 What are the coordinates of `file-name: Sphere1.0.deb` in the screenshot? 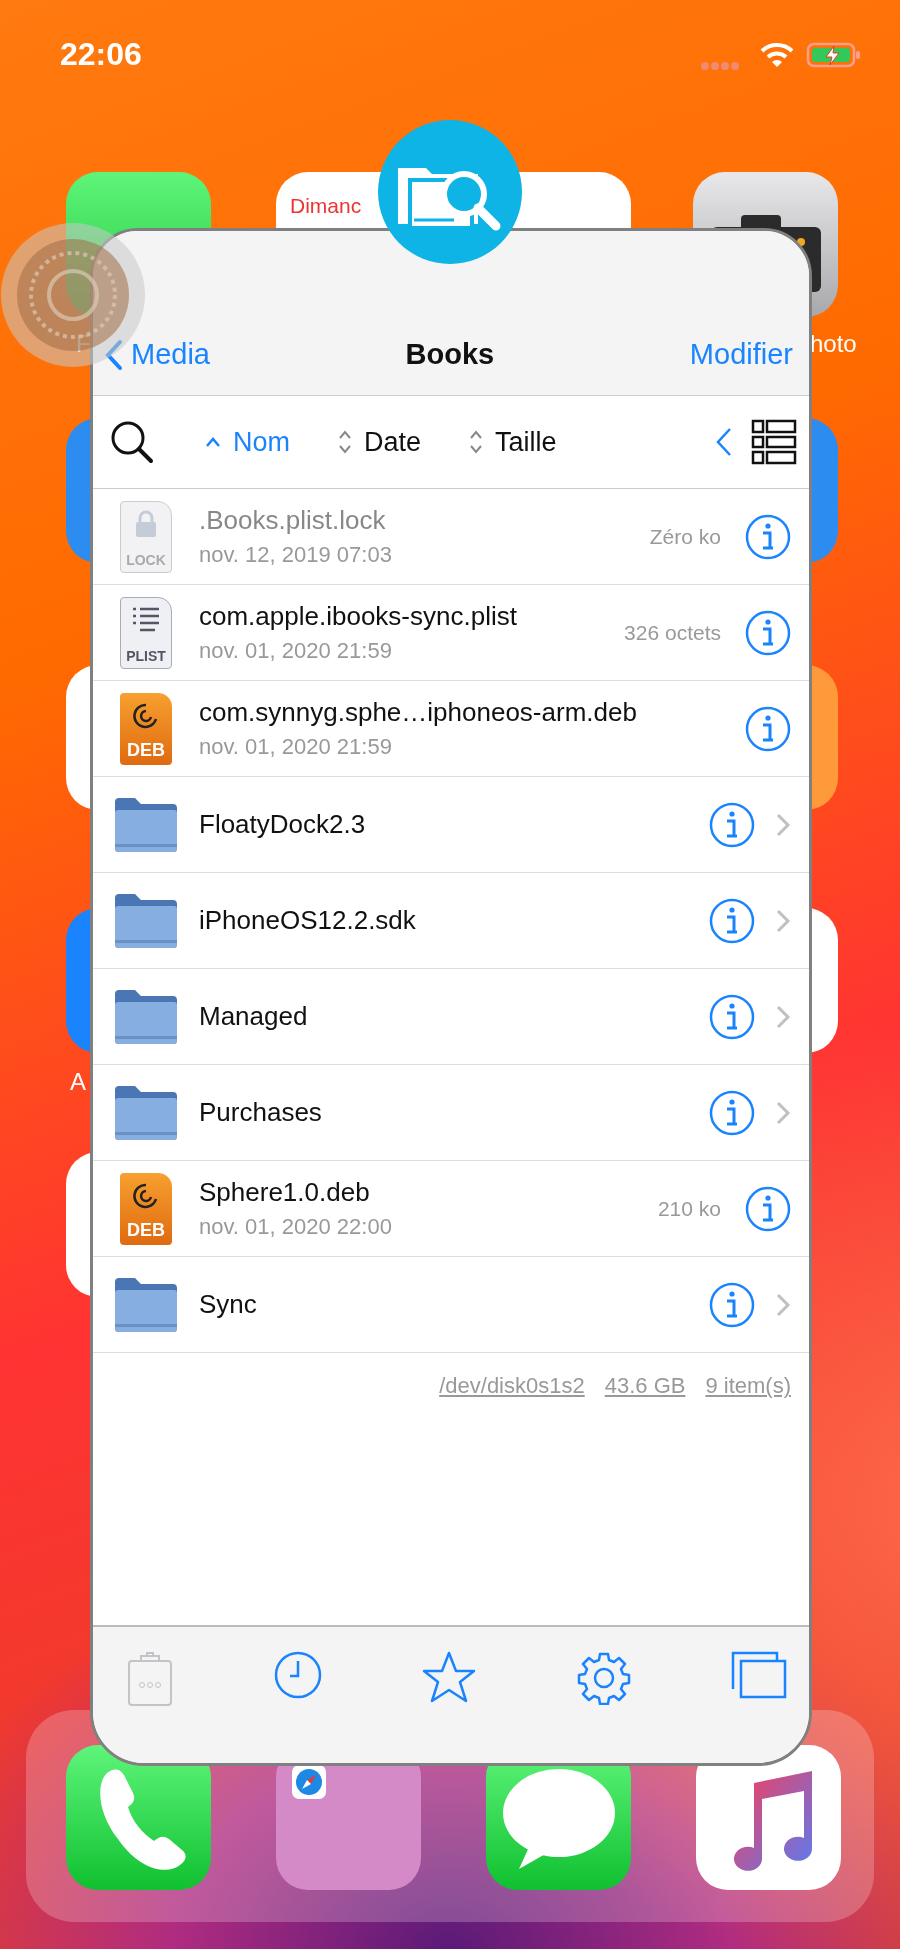 It's located at (285, 1192).